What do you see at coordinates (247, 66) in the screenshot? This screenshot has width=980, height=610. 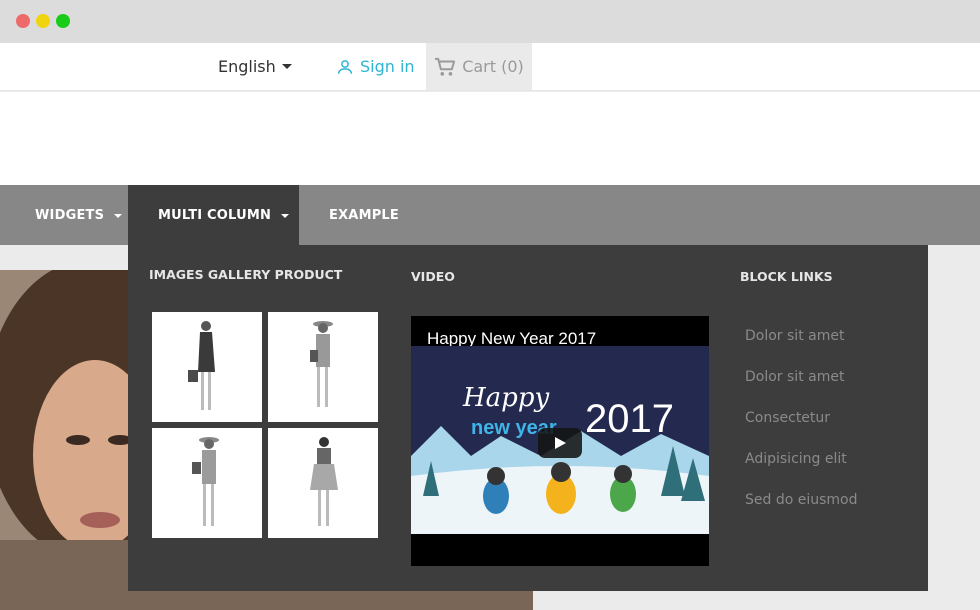 I see `language-label: English` at bounding box center [247, 66].